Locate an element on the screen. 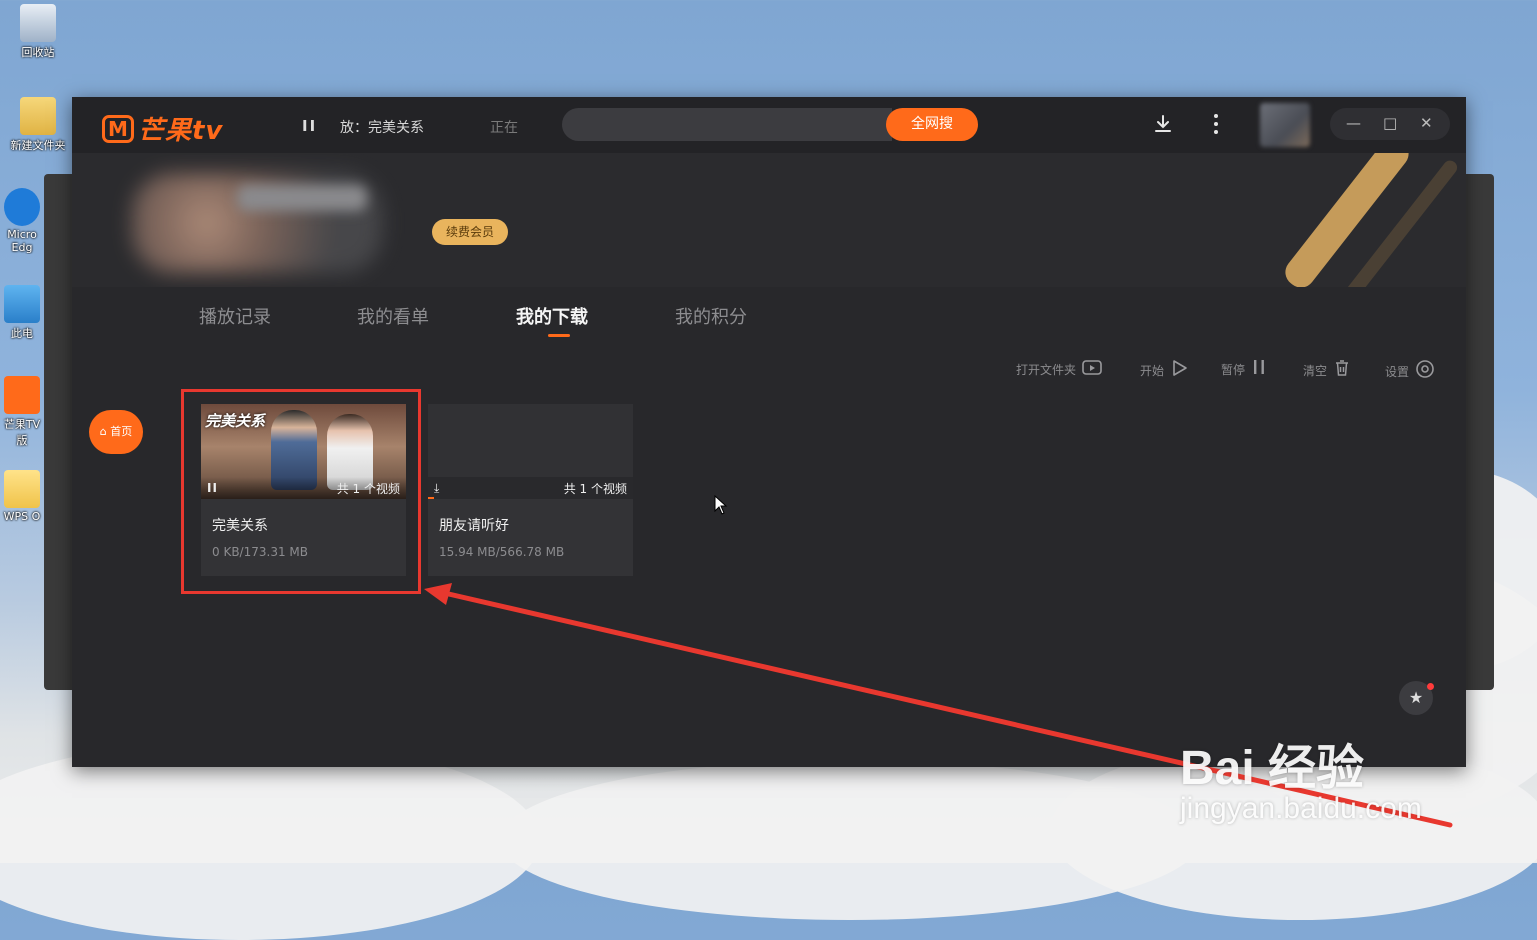 The height and width of the screenshot is (940, 1537). watermark-brand: Bai 经验 is located at coordinates (1272, 768).